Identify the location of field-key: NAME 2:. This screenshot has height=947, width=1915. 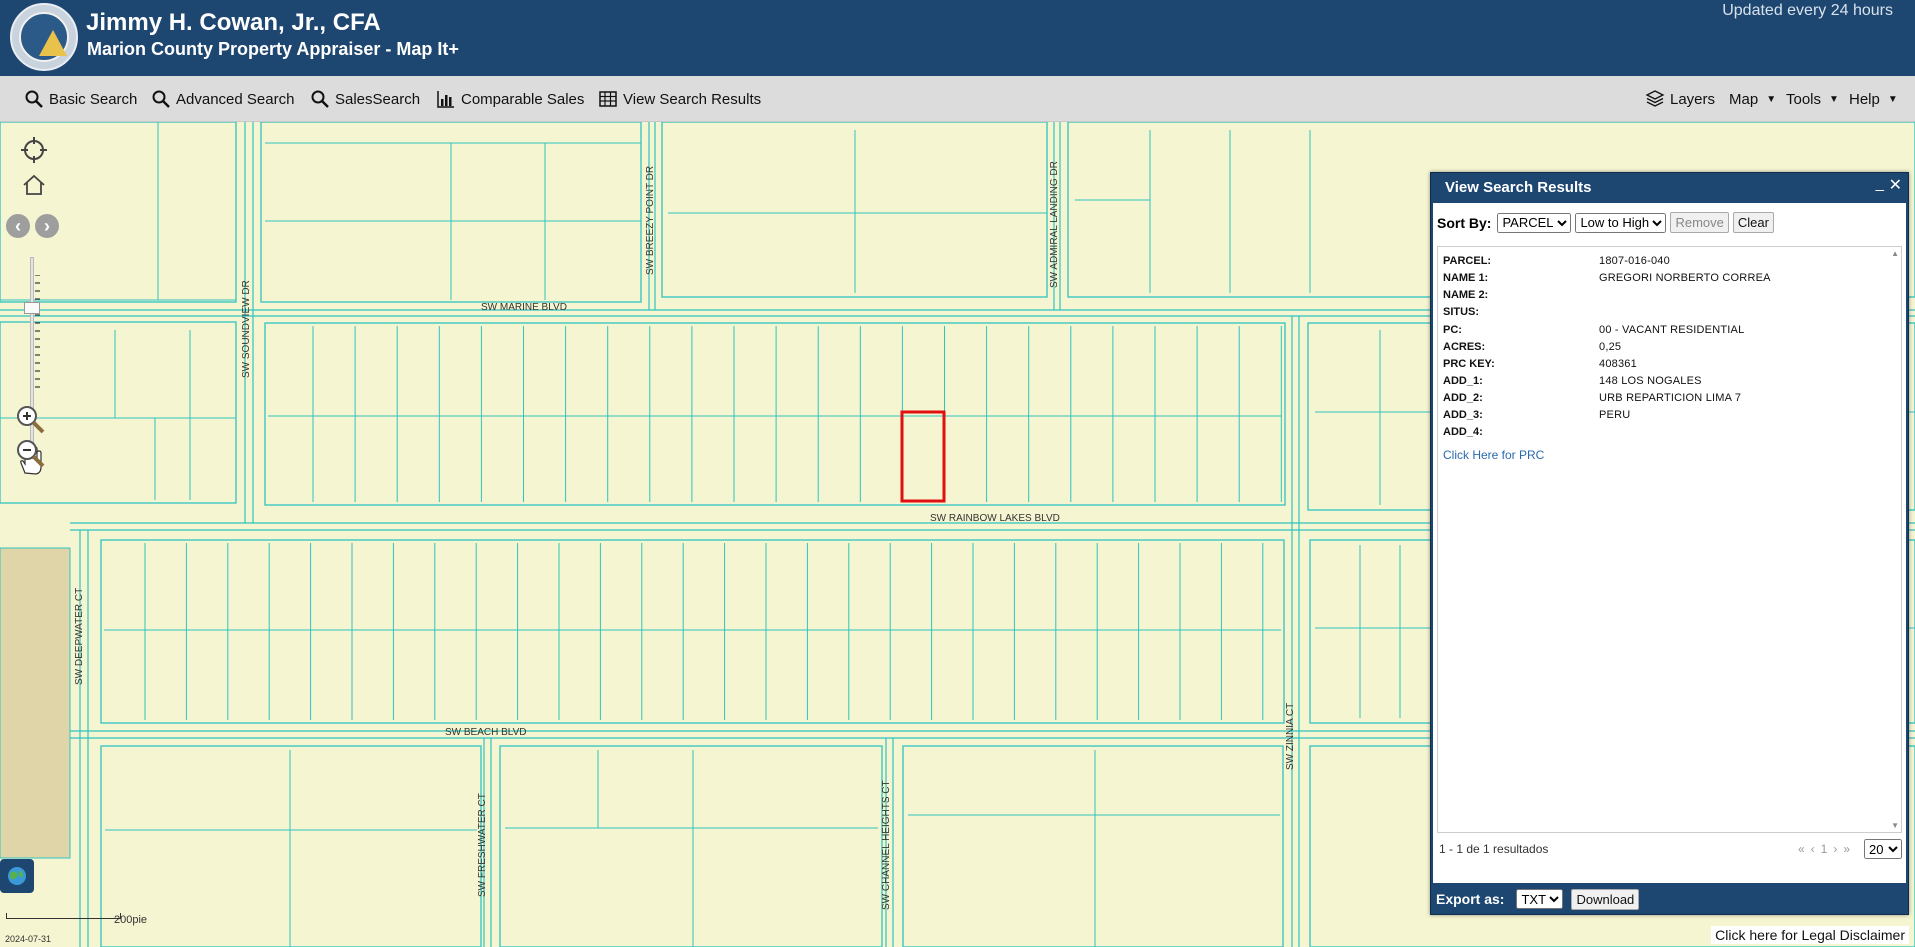
(1466, 295).